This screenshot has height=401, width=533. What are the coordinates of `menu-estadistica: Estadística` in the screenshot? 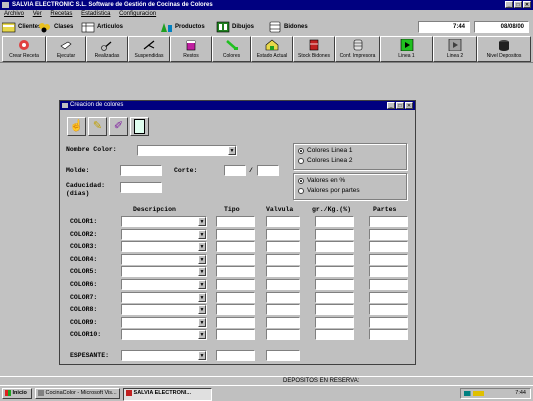 It's located at (95, 14).